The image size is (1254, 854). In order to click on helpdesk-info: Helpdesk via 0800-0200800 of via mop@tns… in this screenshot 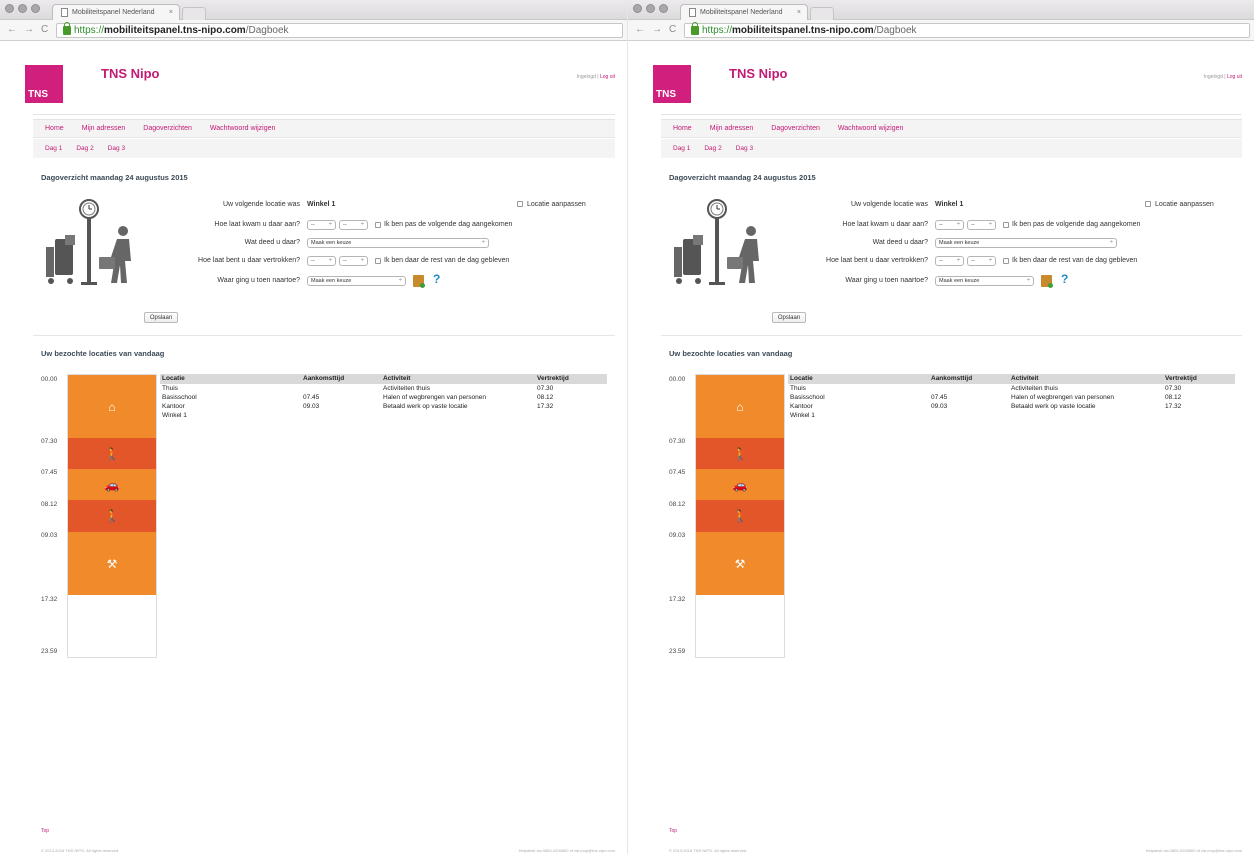, I will do `click(566, 850)`.